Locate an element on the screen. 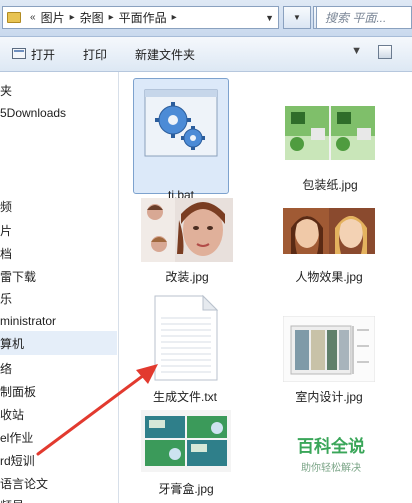 The width and height of the screenshot is (412, 503). history-dropdown-button: ▼ is located at coordinates (297, 17).